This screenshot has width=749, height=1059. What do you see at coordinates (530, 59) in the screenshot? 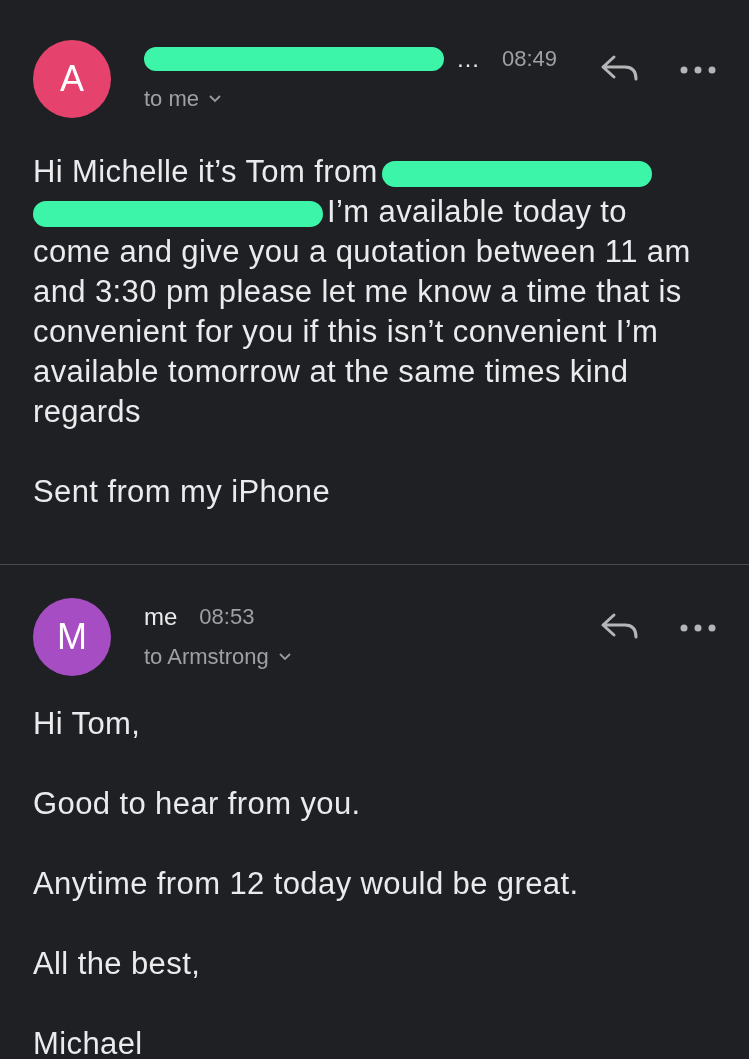
I see `message-time: 08:49` at bounding box center [530, 59].